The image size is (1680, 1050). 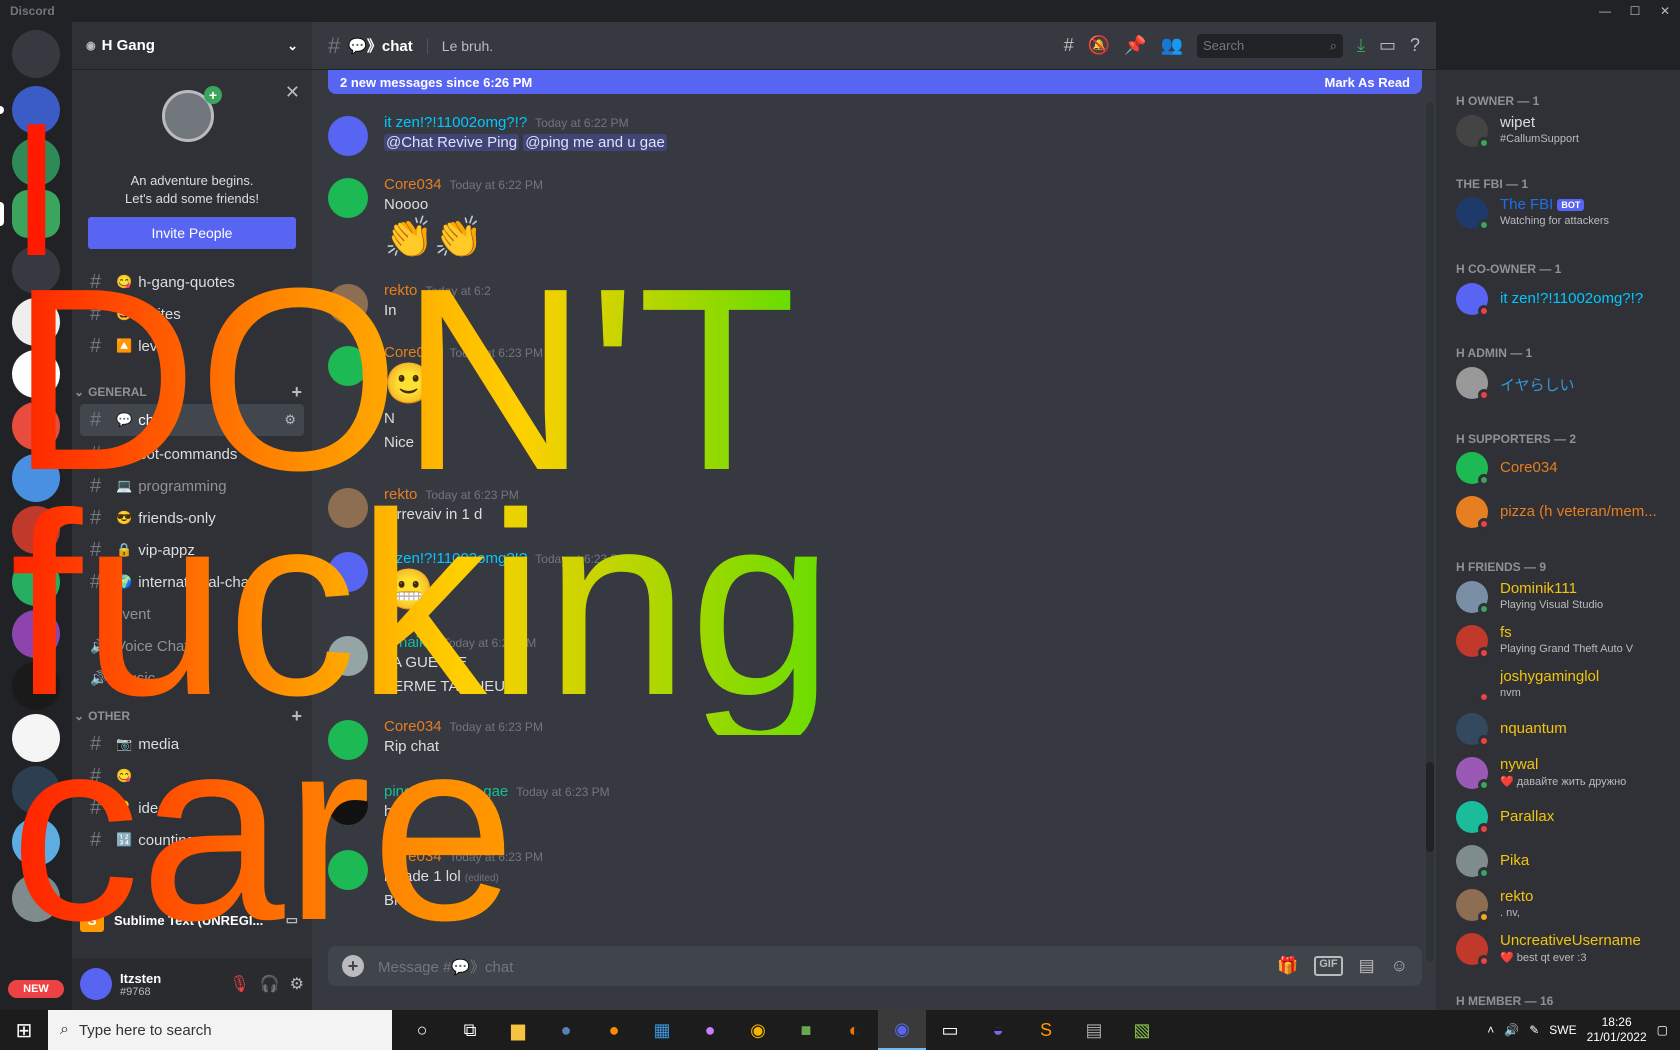 What do you see at coordinates (1568, 213) in the screenshot?
I see `member-item: The FBI BOT Watching for attackers` at bounding box center [1568, 213].